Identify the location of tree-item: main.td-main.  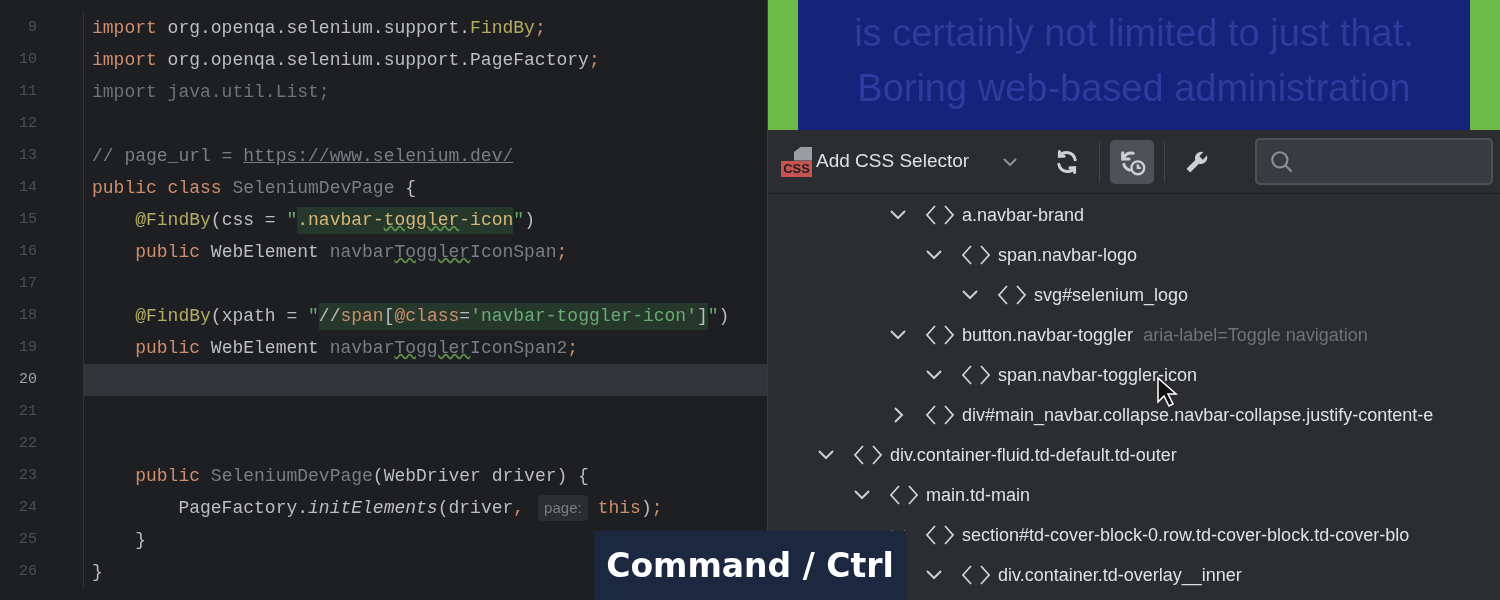
(1134, 495).